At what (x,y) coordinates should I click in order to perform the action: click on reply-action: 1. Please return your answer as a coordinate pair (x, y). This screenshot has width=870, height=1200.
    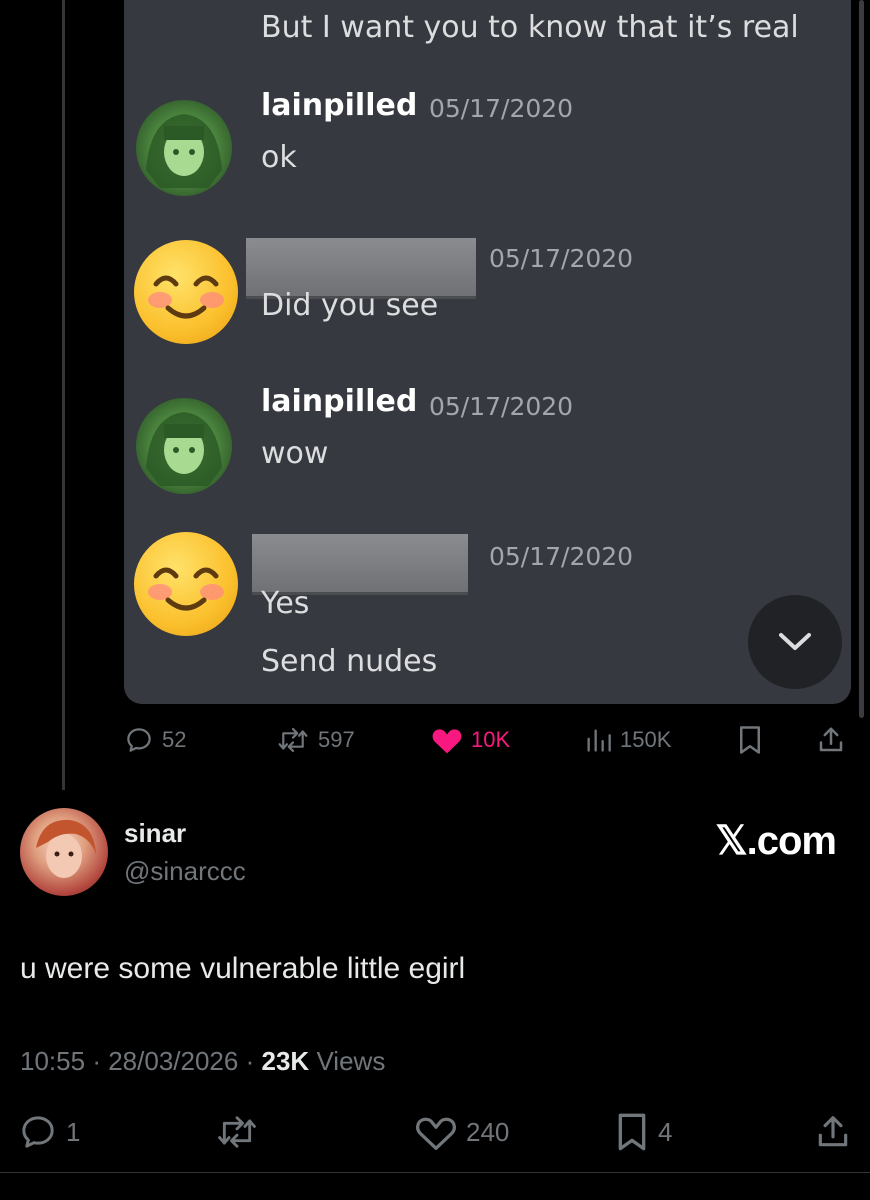
    Looking at the image, I should click on (49, 1132).